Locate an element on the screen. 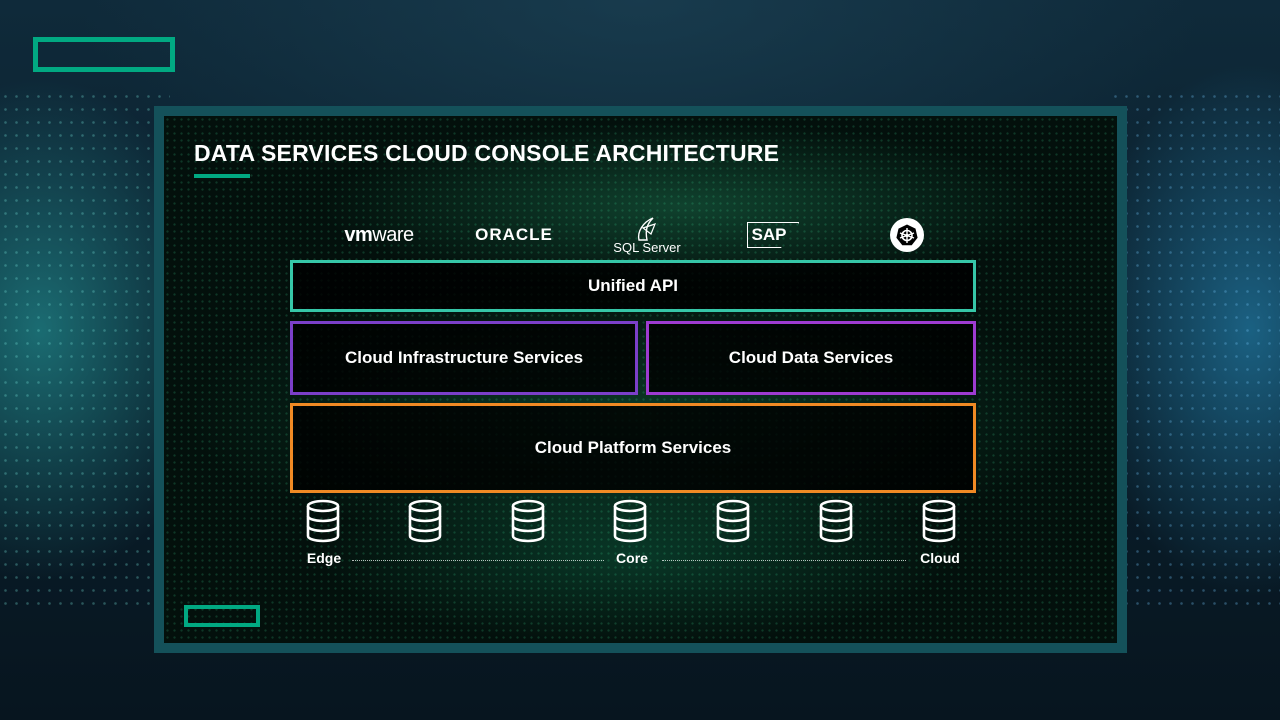 The width and height of the screenshot is (1280, 720). tier-label-core: Core is located at coordinates (632, 558).